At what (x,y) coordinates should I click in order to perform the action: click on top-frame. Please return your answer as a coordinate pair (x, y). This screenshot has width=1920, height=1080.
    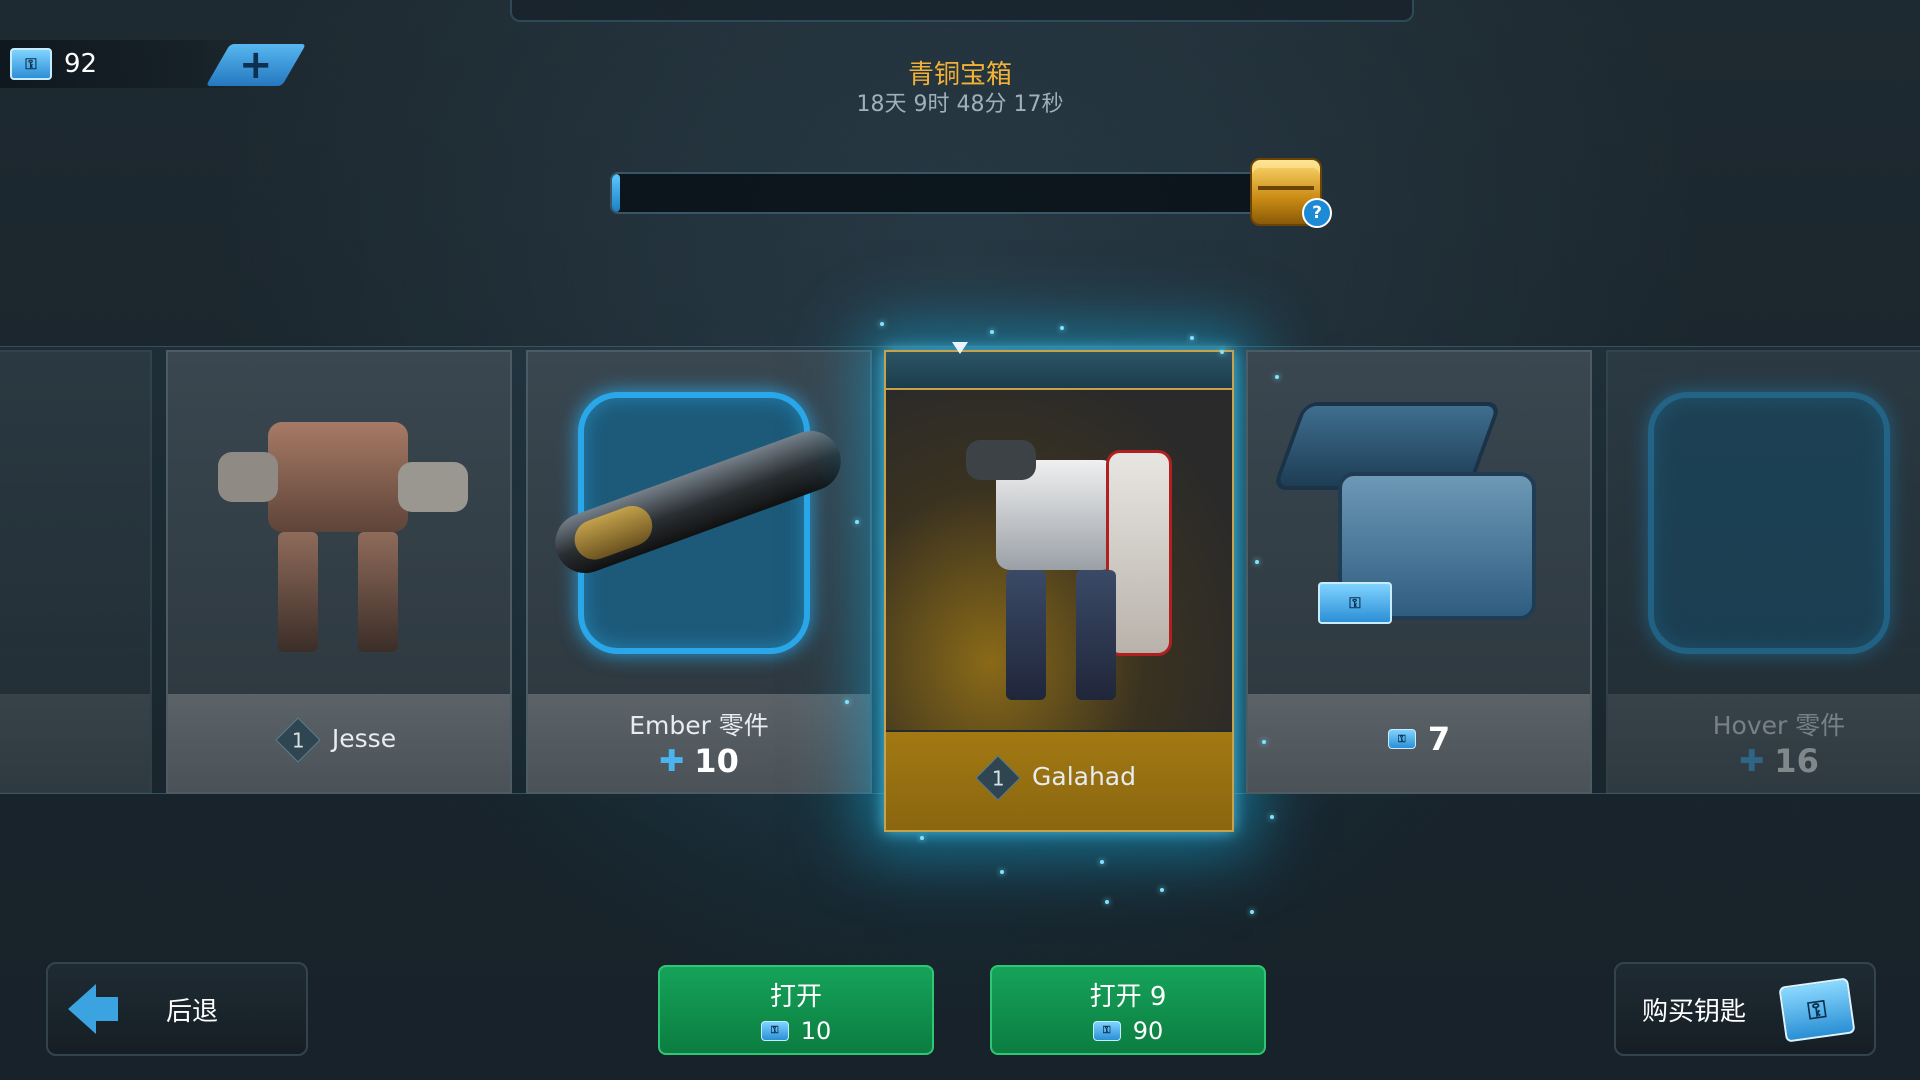
    Looking at the image, I should click on (962, 11).